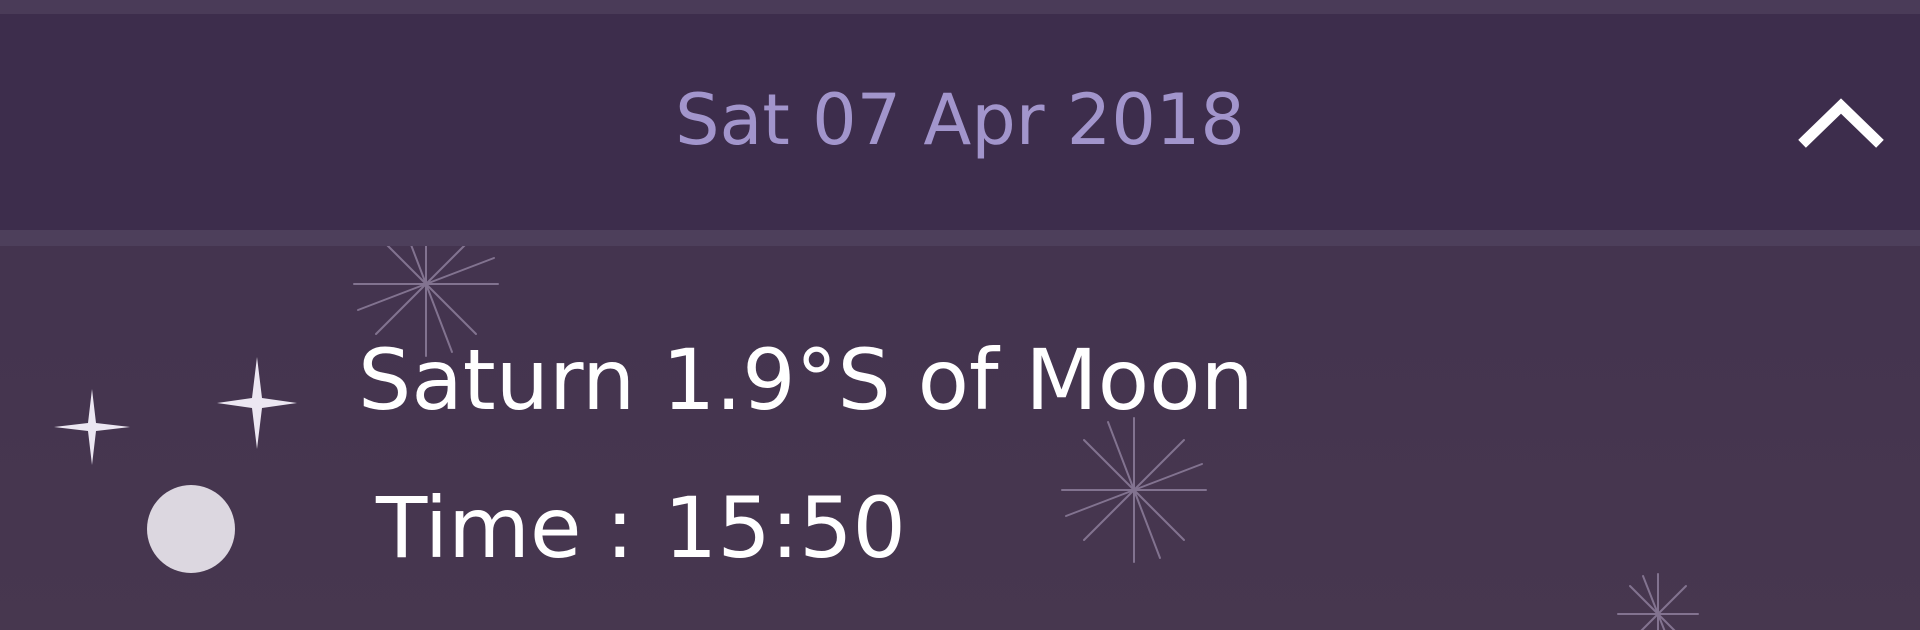  Describe the element at coordinates (806, 380) in the screenshot. I see `event-title: Saturn 1.9°S of Moon` at that location.